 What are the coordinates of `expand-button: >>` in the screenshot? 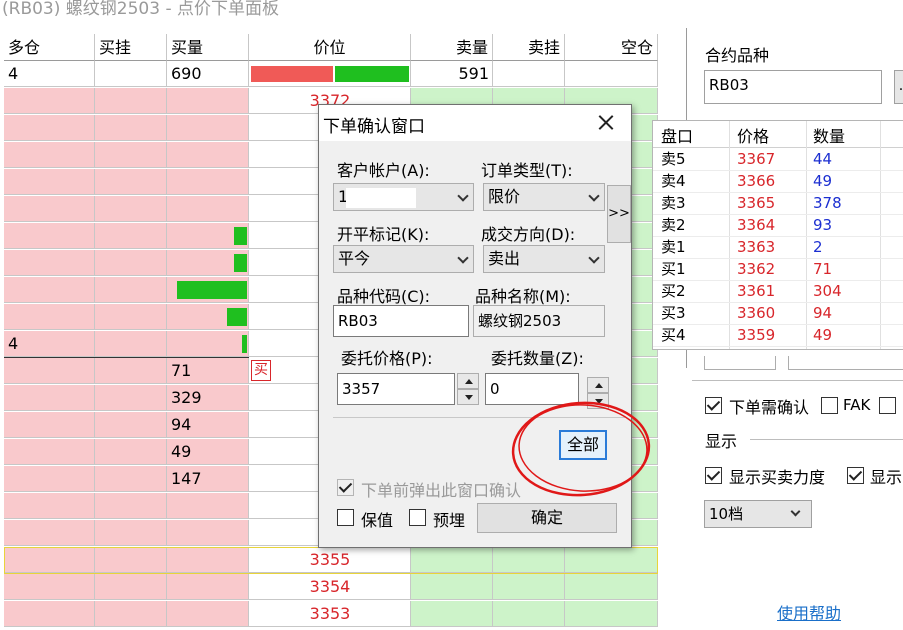 It's located at (619, 214).